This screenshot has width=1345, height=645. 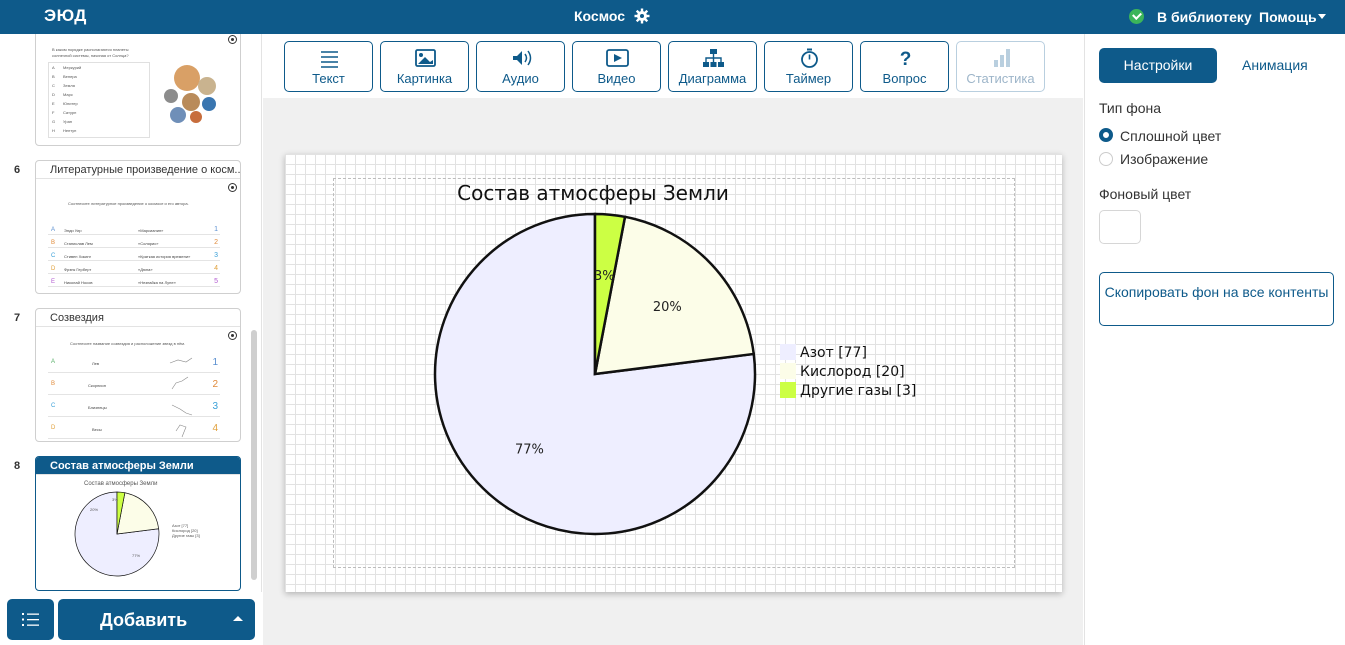 I want to click on option-text: Юпитер, so click(x=70, y=103).